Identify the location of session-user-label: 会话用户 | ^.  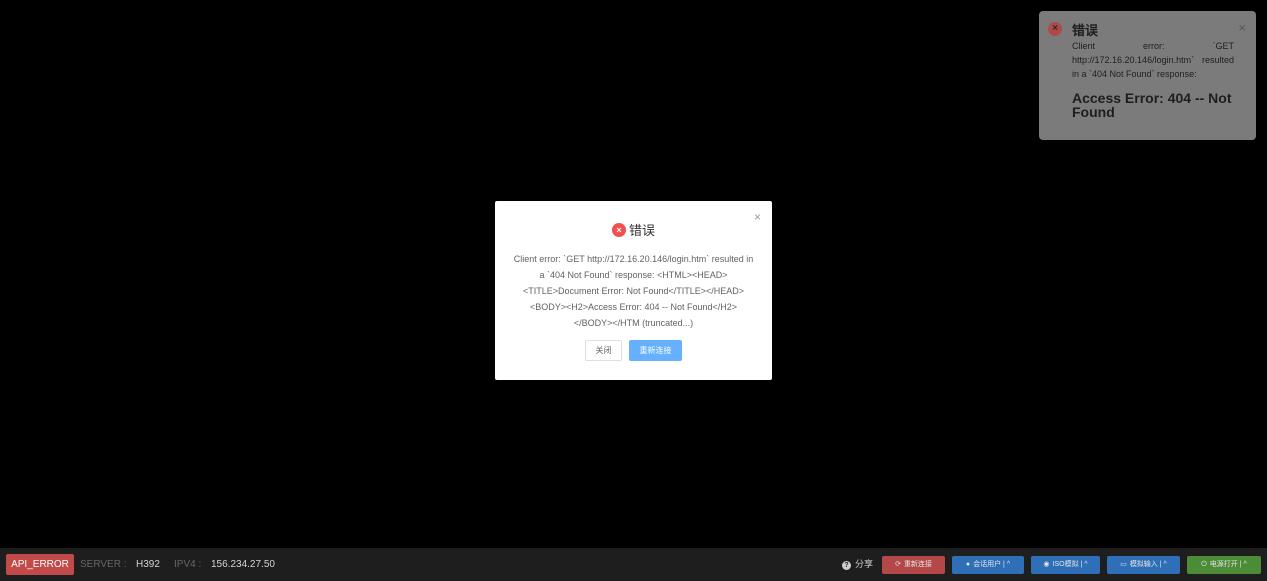
(992, 564).